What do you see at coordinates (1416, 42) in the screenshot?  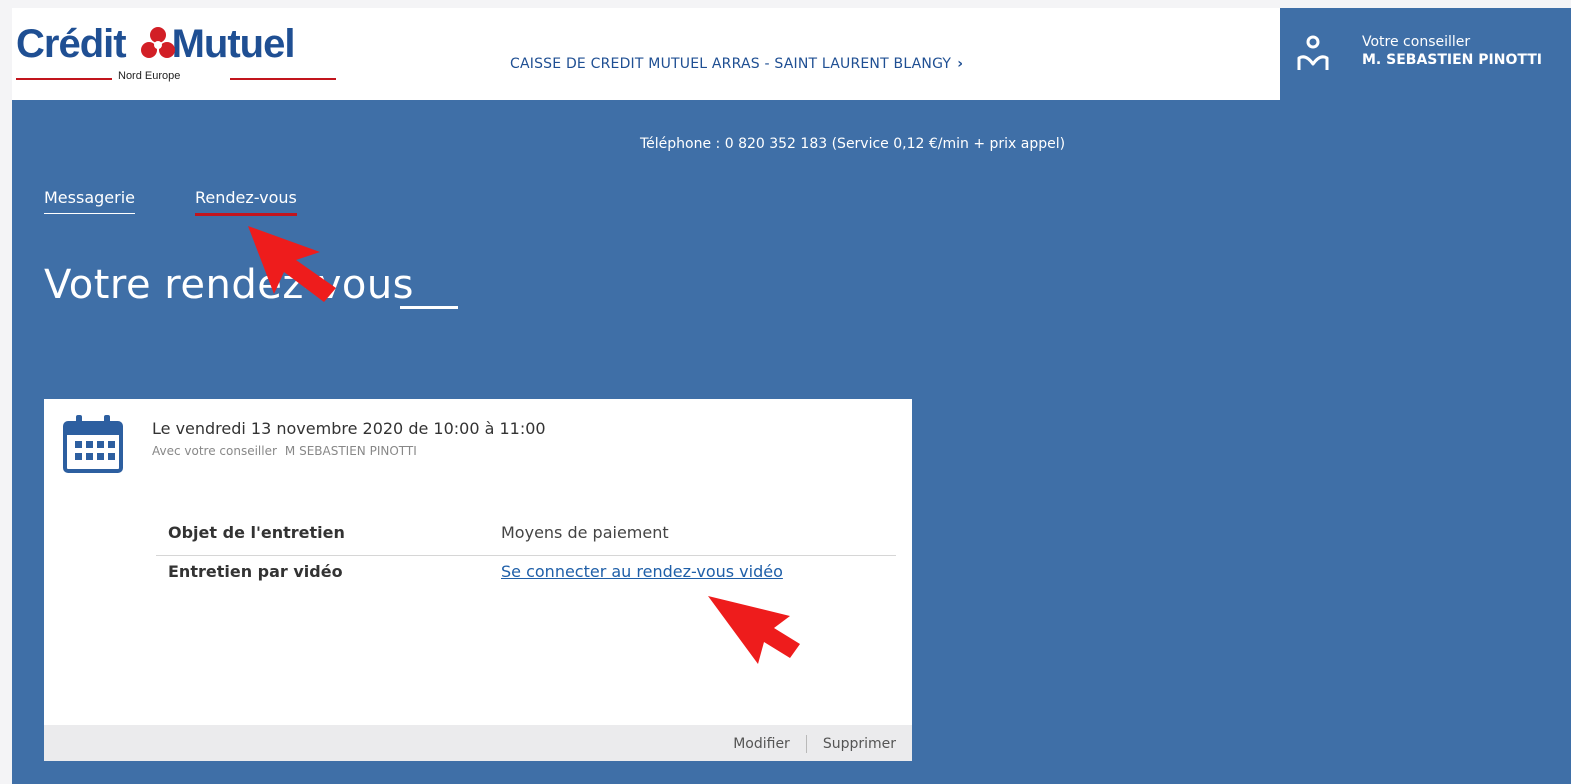 I see `advisor-label: Votre conseiller` at bounding box center [1416, 42].